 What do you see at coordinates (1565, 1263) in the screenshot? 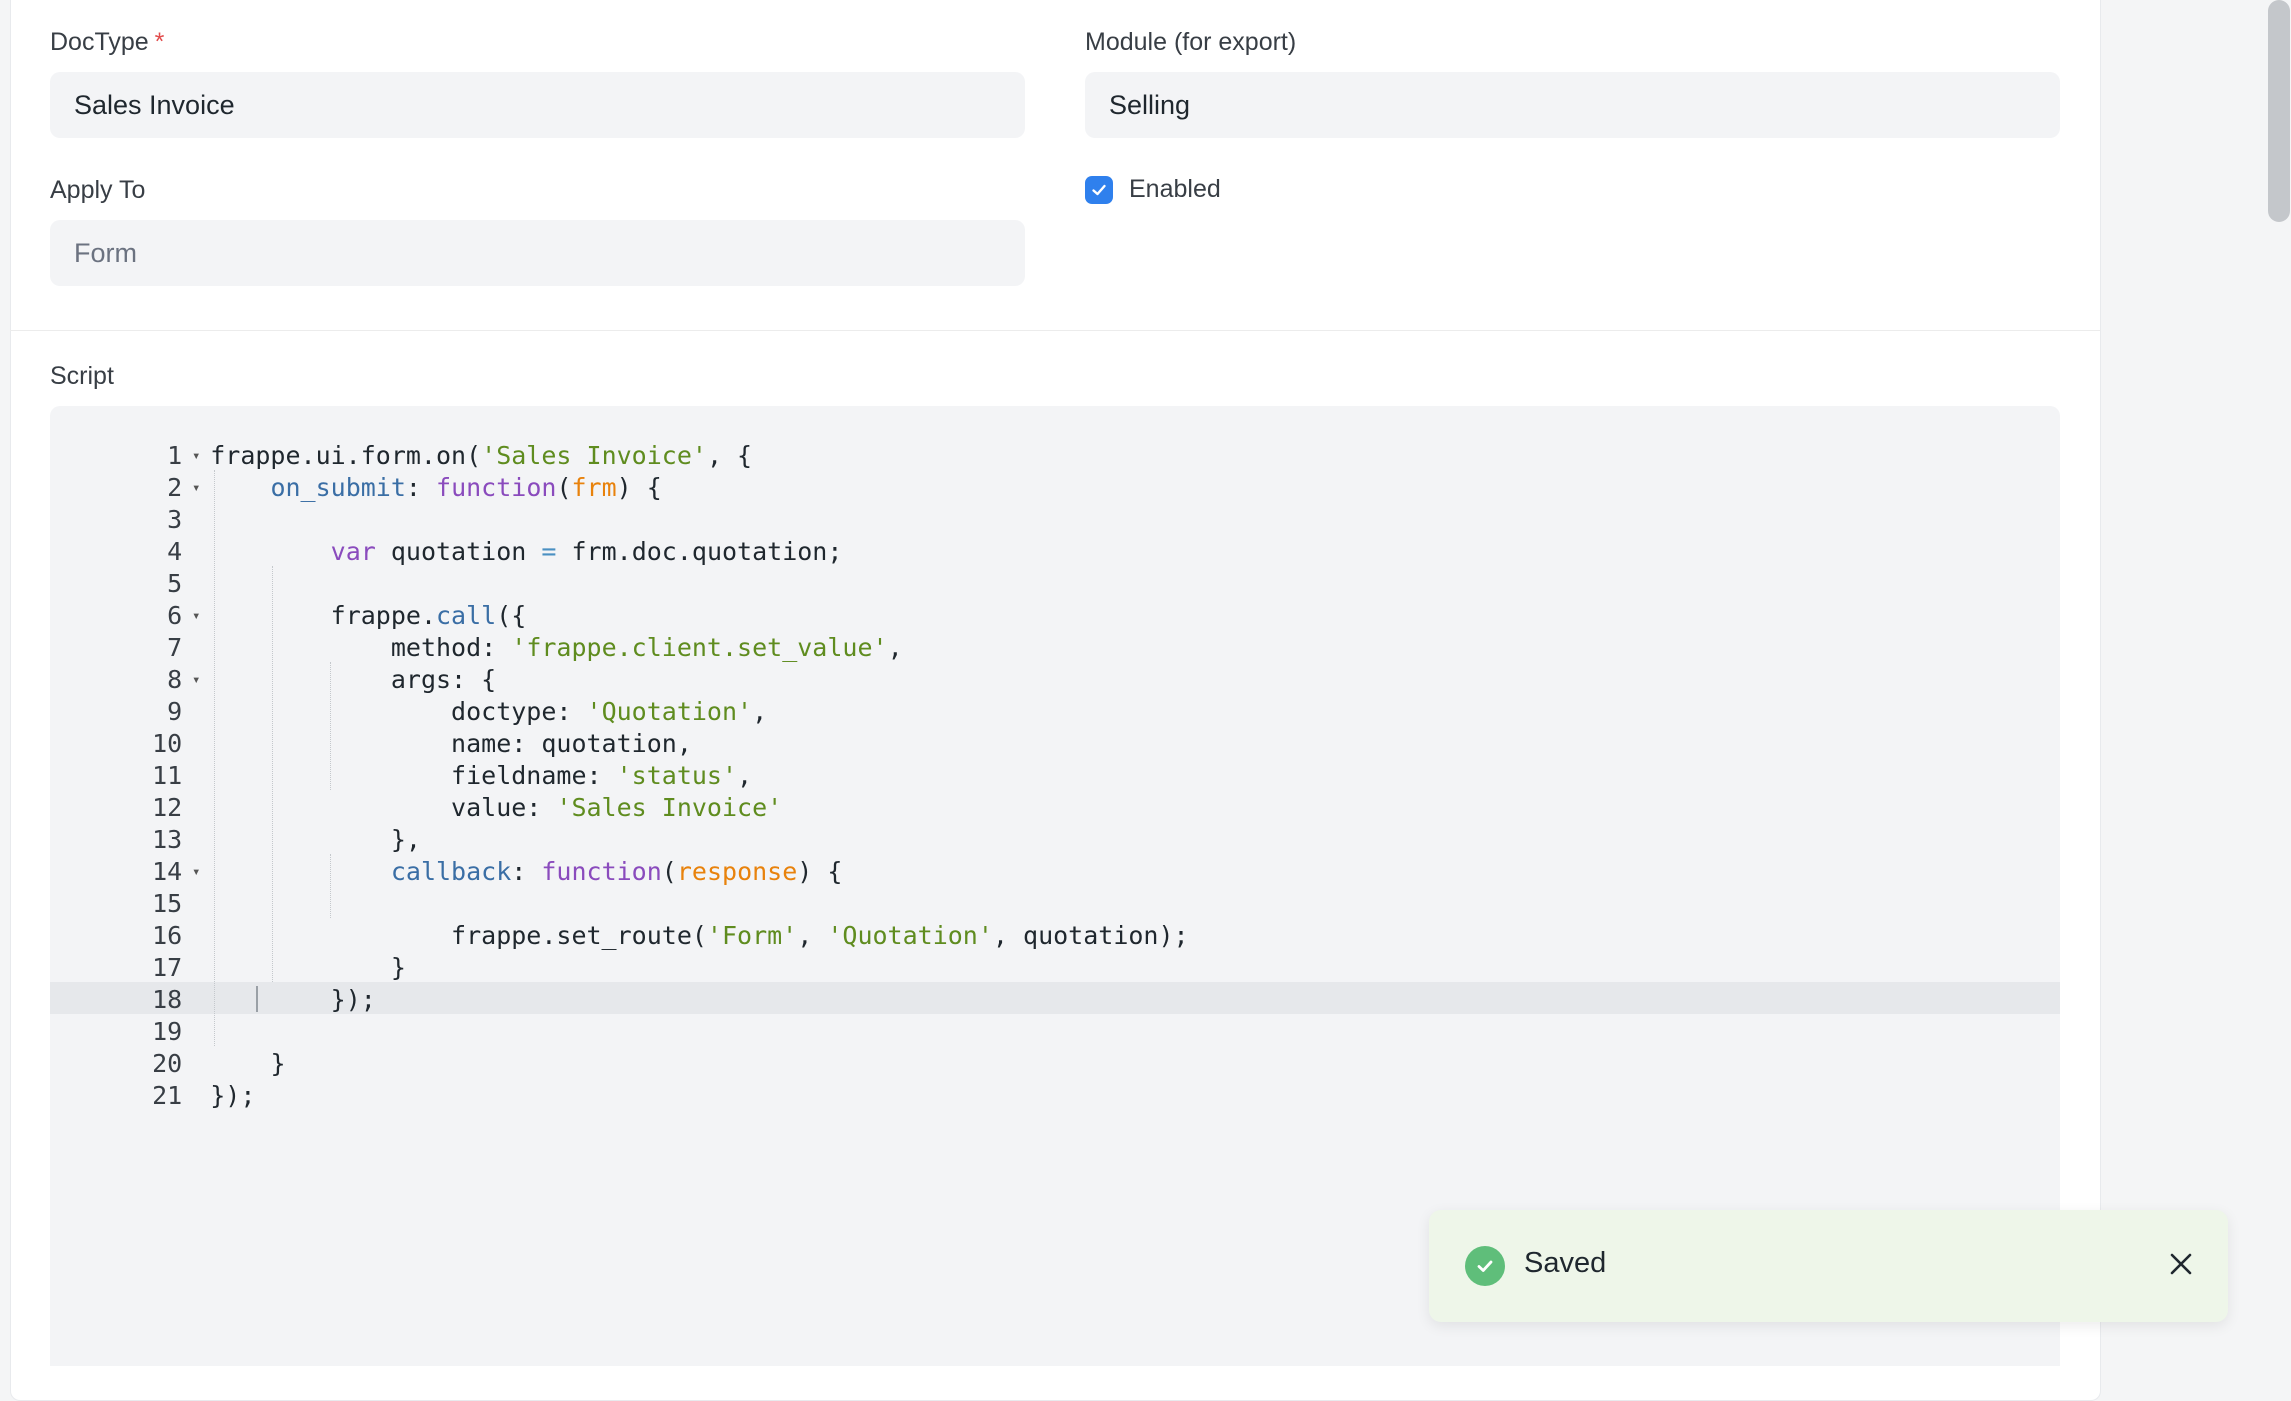
I see `toast-message: Saved` at bounding box center [1565, 1263].